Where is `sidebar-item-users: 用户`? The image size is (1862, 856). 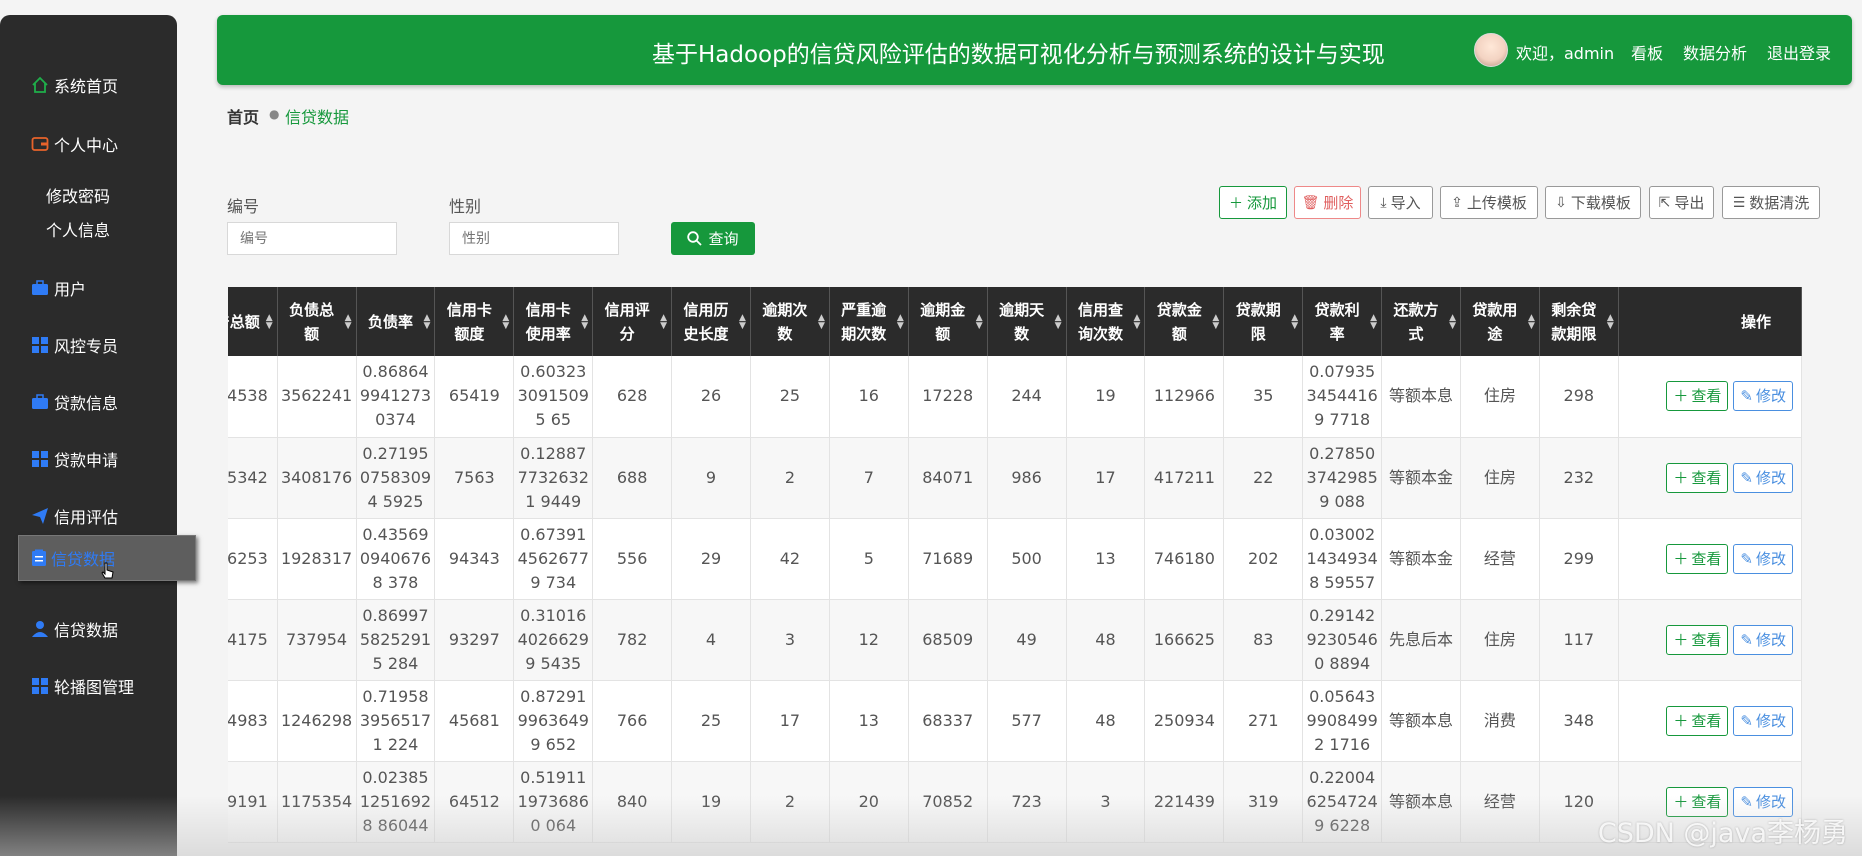
sidebar-item-users: 用户 is located at coordinates (58, 288).